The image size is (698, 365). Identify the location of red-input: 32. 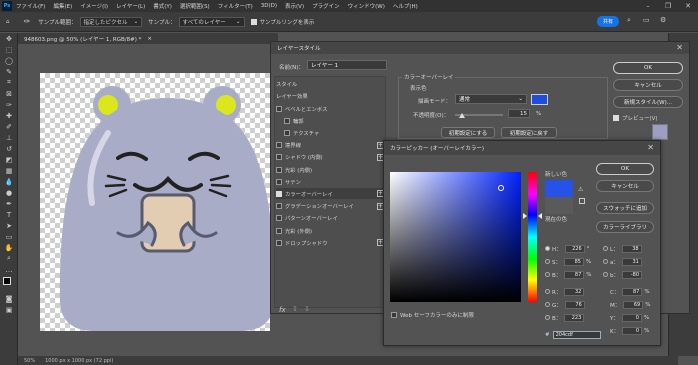
(574, 291).